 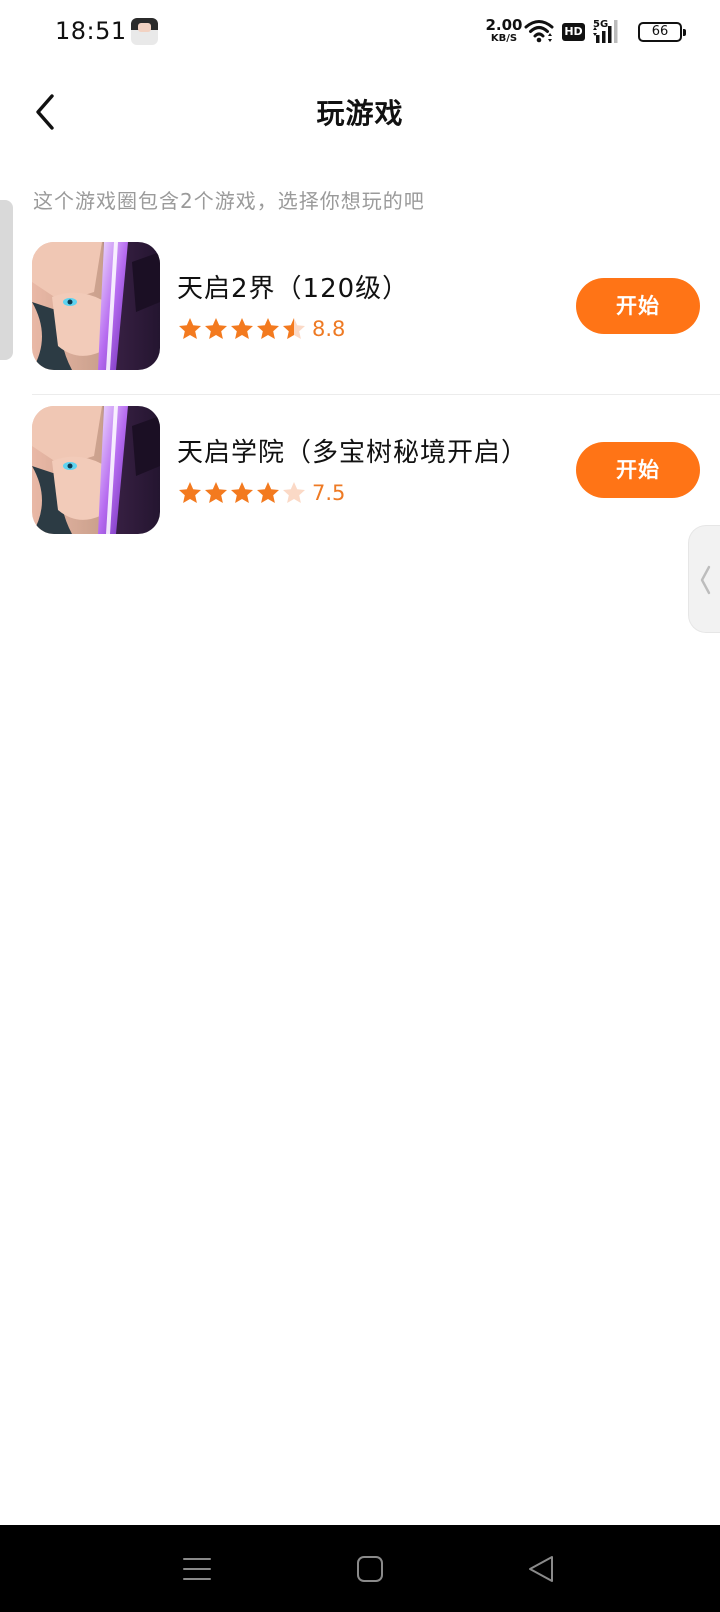 What do you see at coordinates (144, 31) in the screenshot?
I see `notification-app-icon` at bounding box center [144, 31].